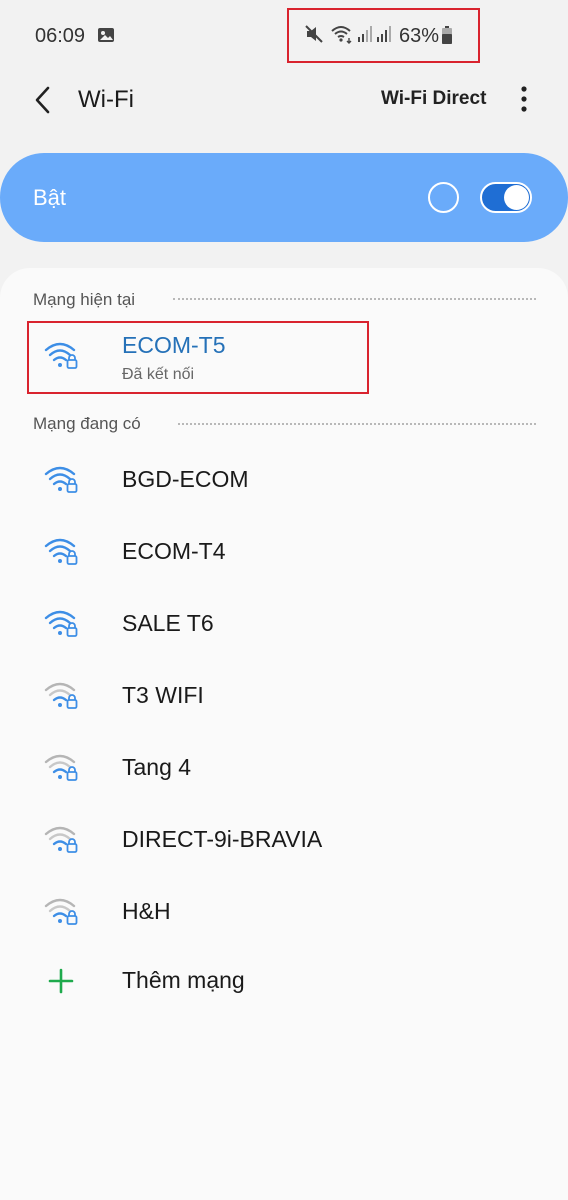  What do you see at coordinates (84, 299) in the screenshot?
I see `current-network-heading: Mạng hiện tại` at bounding box center [84, 299].